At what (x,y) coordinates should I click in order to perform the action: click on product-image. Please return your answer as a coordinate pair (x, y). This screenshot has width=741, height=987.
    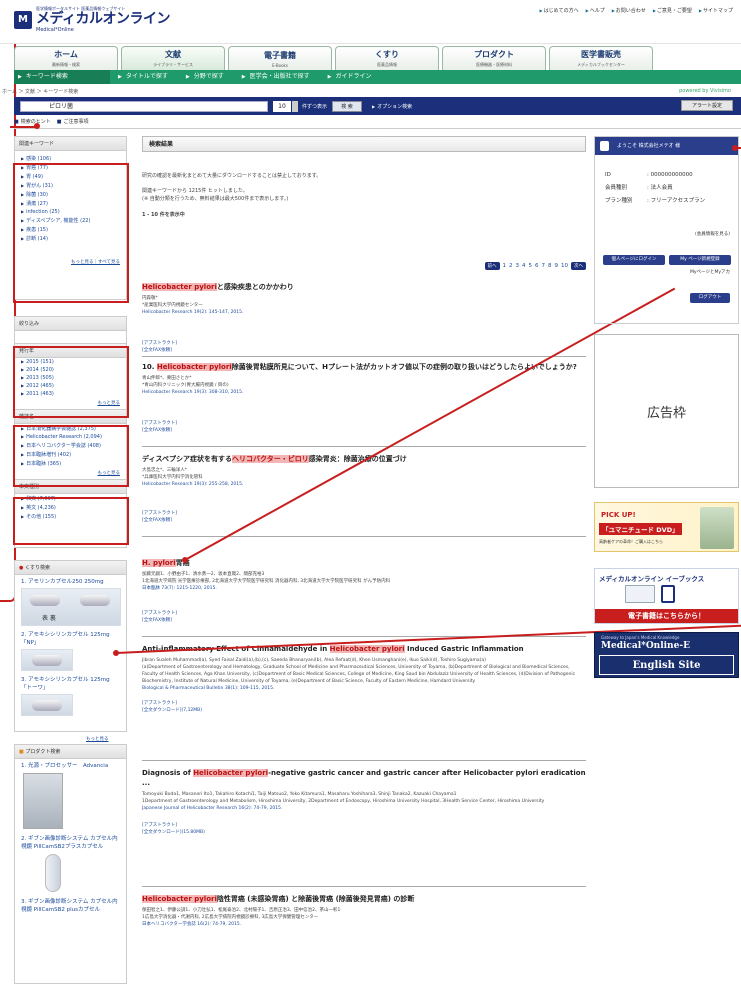
    Looking at the image, I should click on (43, 801).